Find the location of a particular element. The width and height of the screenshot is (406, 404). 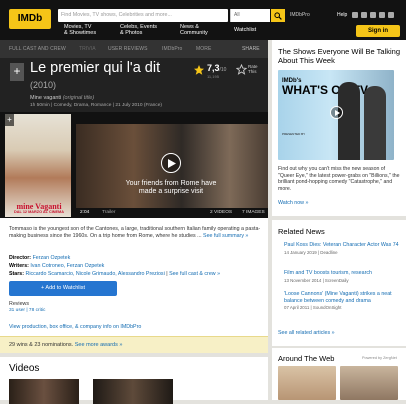

see-more-awards-link: See more awards » is located at coordinates (99, 345).